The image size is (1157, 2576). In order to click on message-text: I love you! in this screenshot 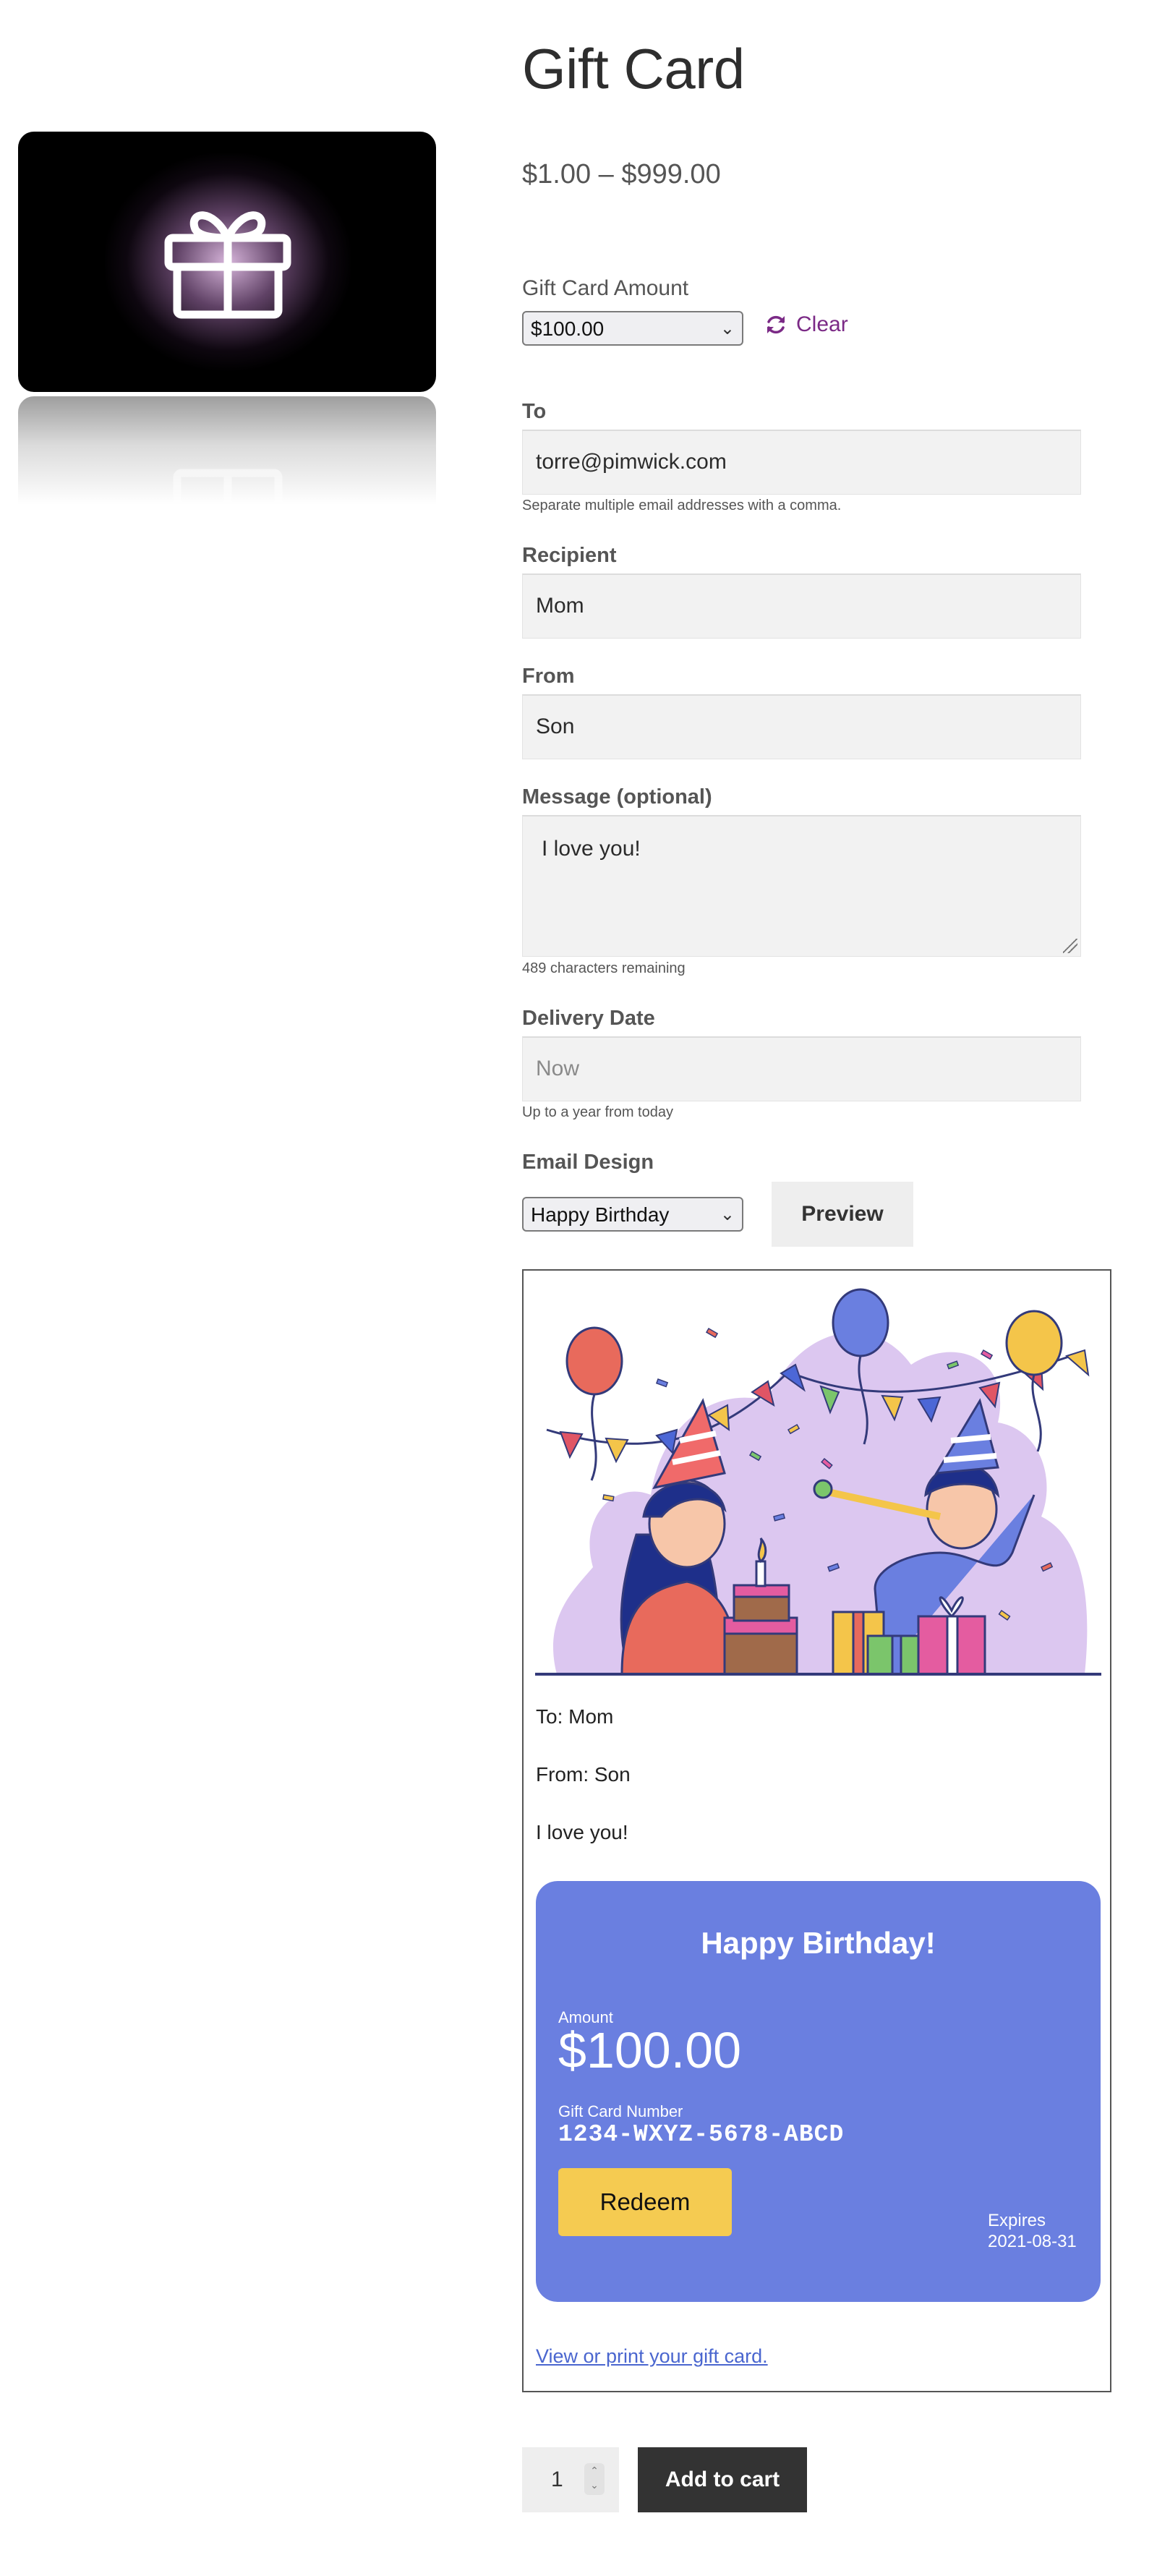, I will do `click(591, 849)`.